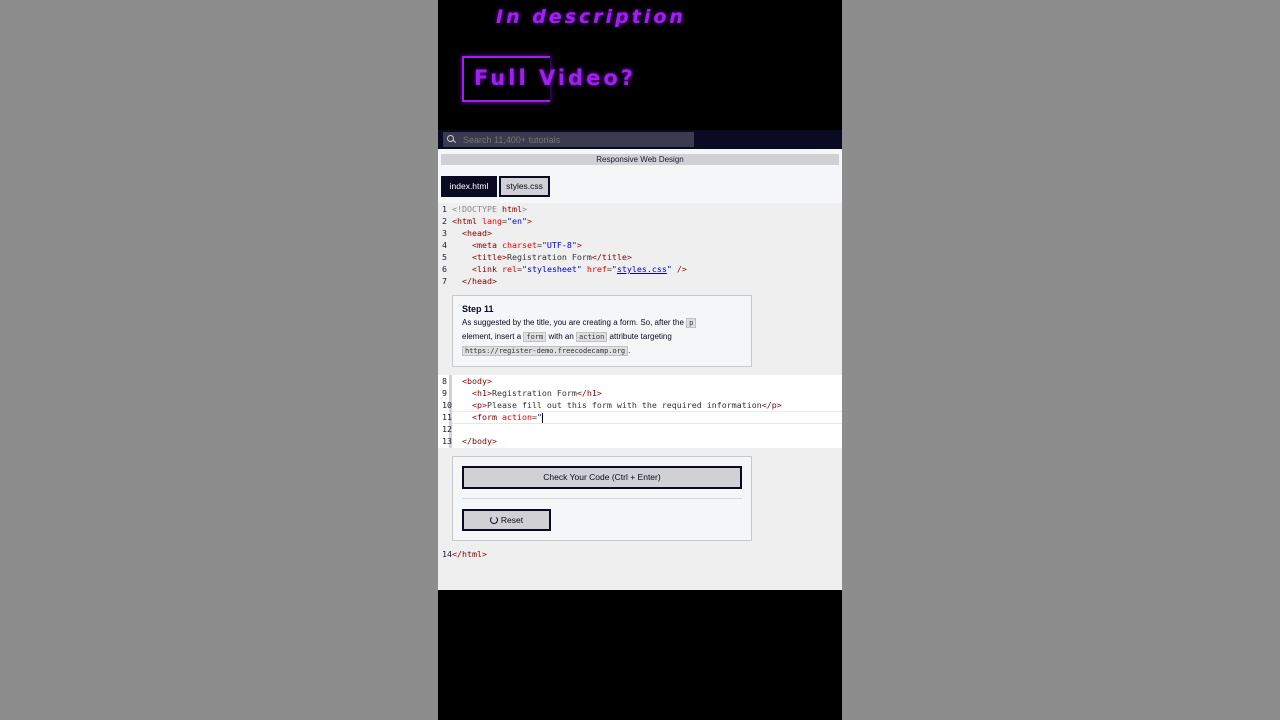 The height and width of the screenshot is (720, 1280). Describe the element at coordinates (447, 554) in the screenshot. I see `line-number: 14` at that location.